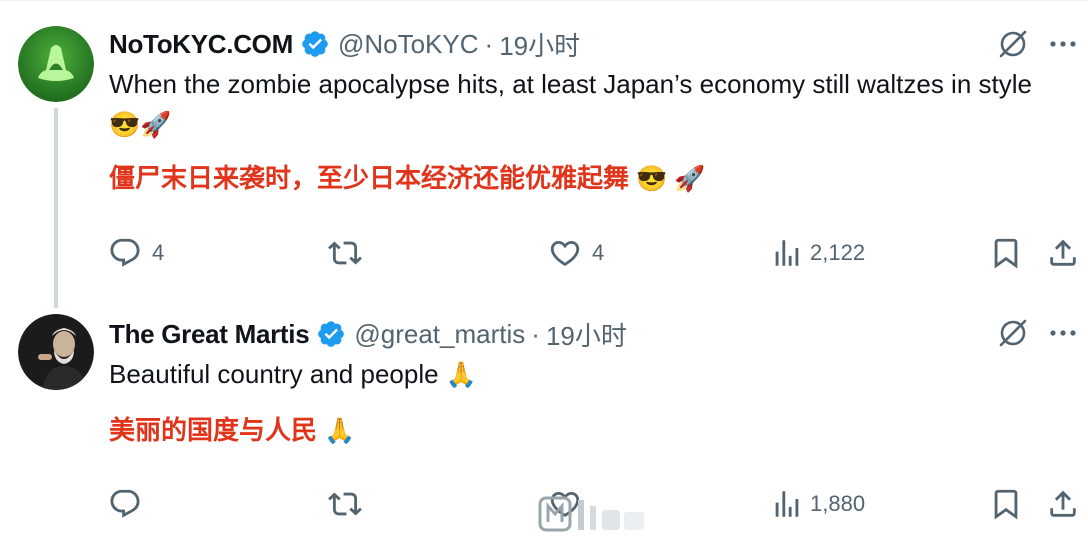 The height and width of the screenshot is (544, 1088). I want to click on translation-emoji: 😎 🚀, so click(671, 179).